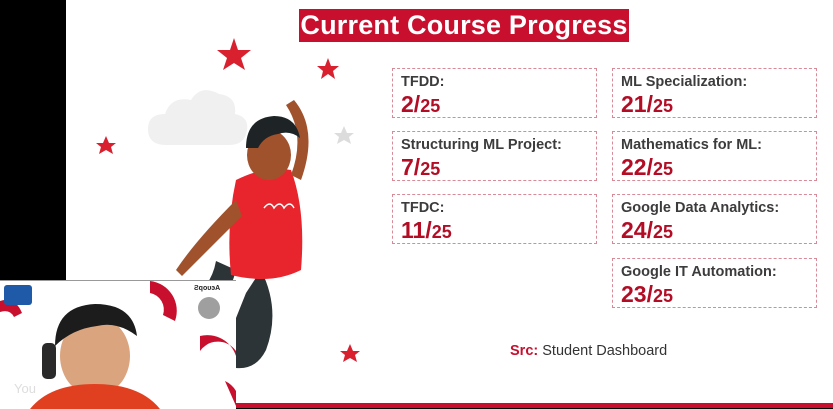  What do you see at coordinates (714, 156) in the screenshot?
I see `course-card-mathematics-for-ml: Mathematics for ML: 22/25` at bounding box center [714, 156].